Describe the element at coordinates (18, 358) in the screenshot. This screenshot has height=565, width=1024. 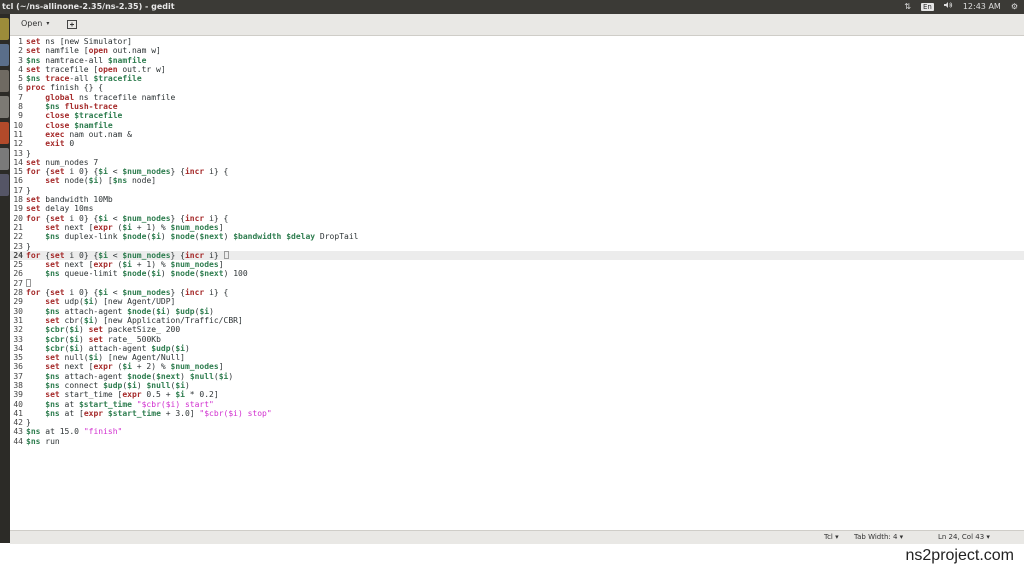
I see `line-number: 35` at that location.